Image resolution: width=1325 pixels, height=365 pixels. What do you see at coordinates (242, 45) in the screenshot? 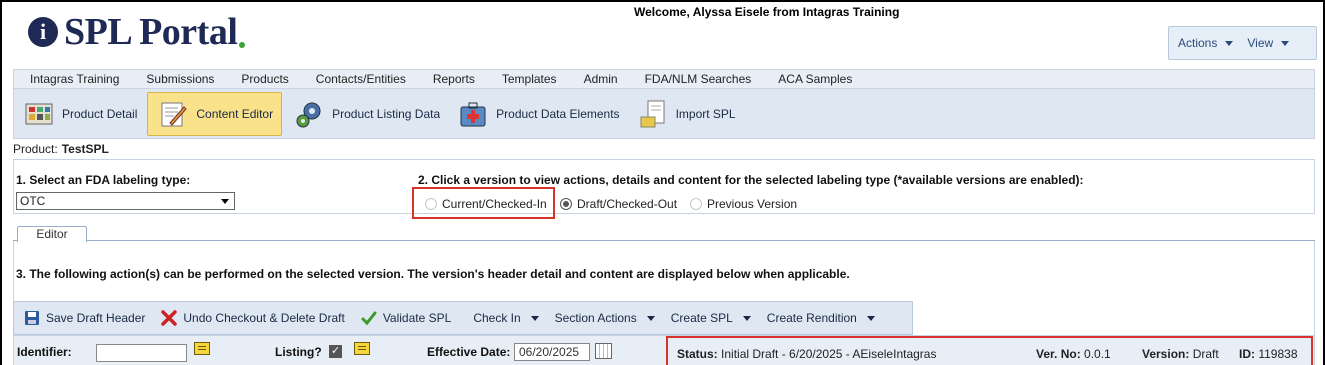
I see `logo-dot` at bounding box center [242, 45].